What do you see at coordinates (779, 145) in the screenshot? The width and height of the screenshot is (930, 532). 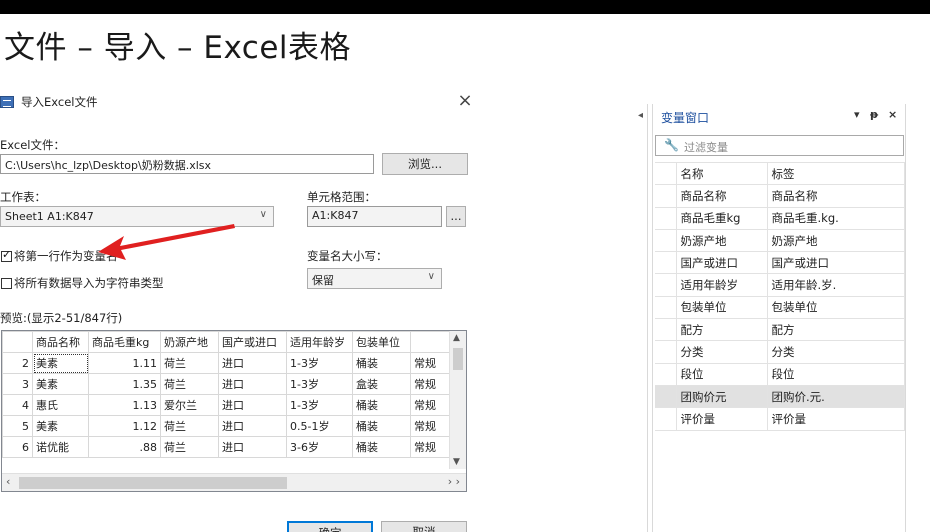 I see `filter-variables-input: 🔧 过滤变量` at bounding box center [779, 145].